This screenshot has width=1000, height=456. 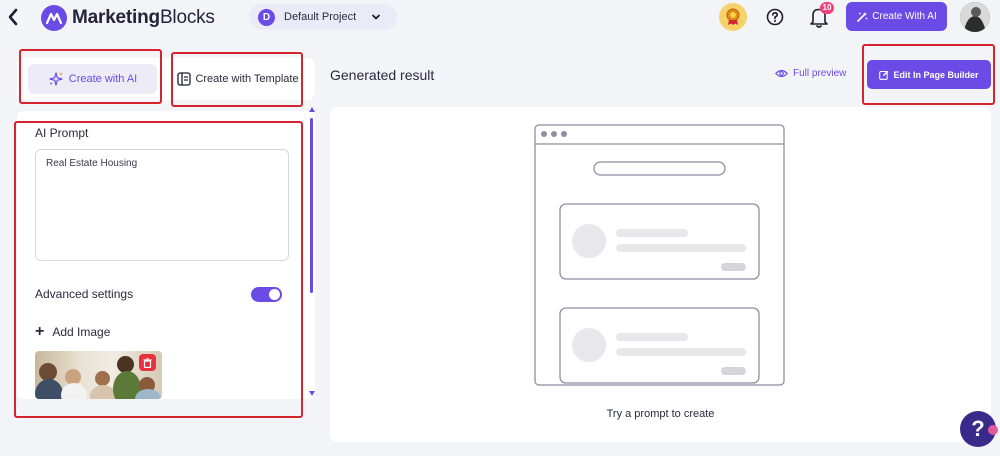 What do you see at coordinates (659, 255) in the screenshot?
I see `empty-state-illustration` at bounding box center [659, 255].